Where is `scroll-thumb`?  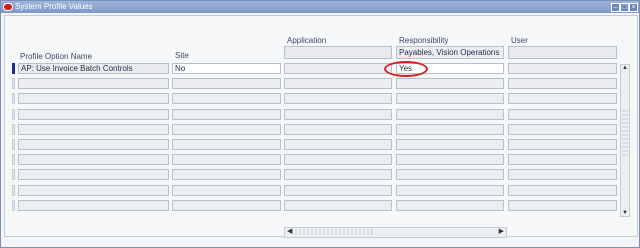 scroll-thumb is located at coordinates (625, 133).